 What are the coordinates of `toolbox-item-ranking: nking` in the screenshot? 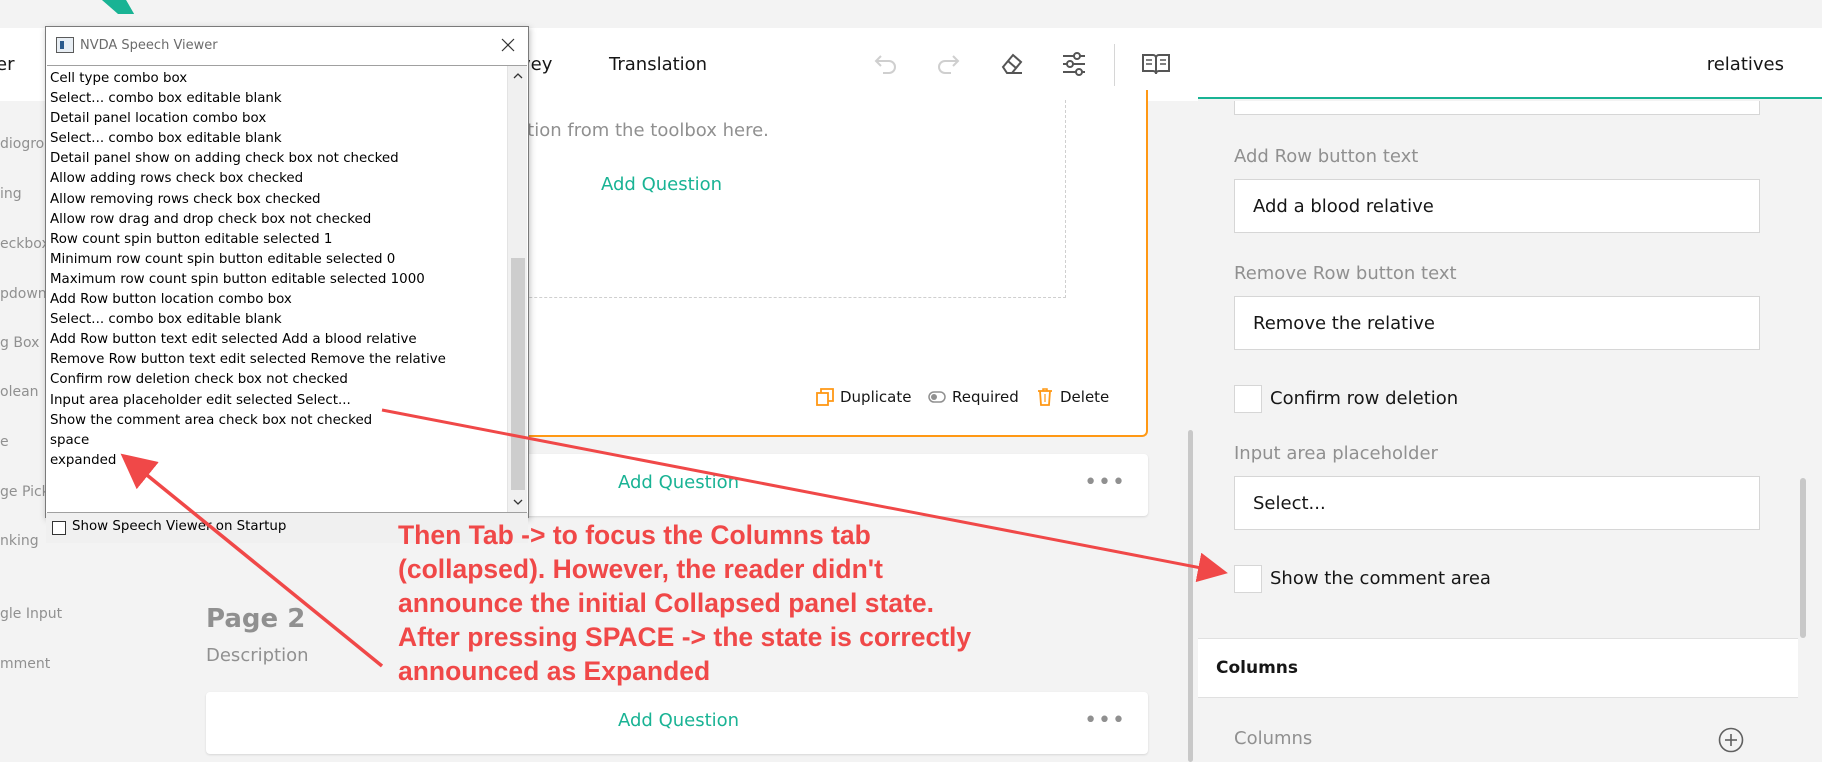 It's located at (19, 541).